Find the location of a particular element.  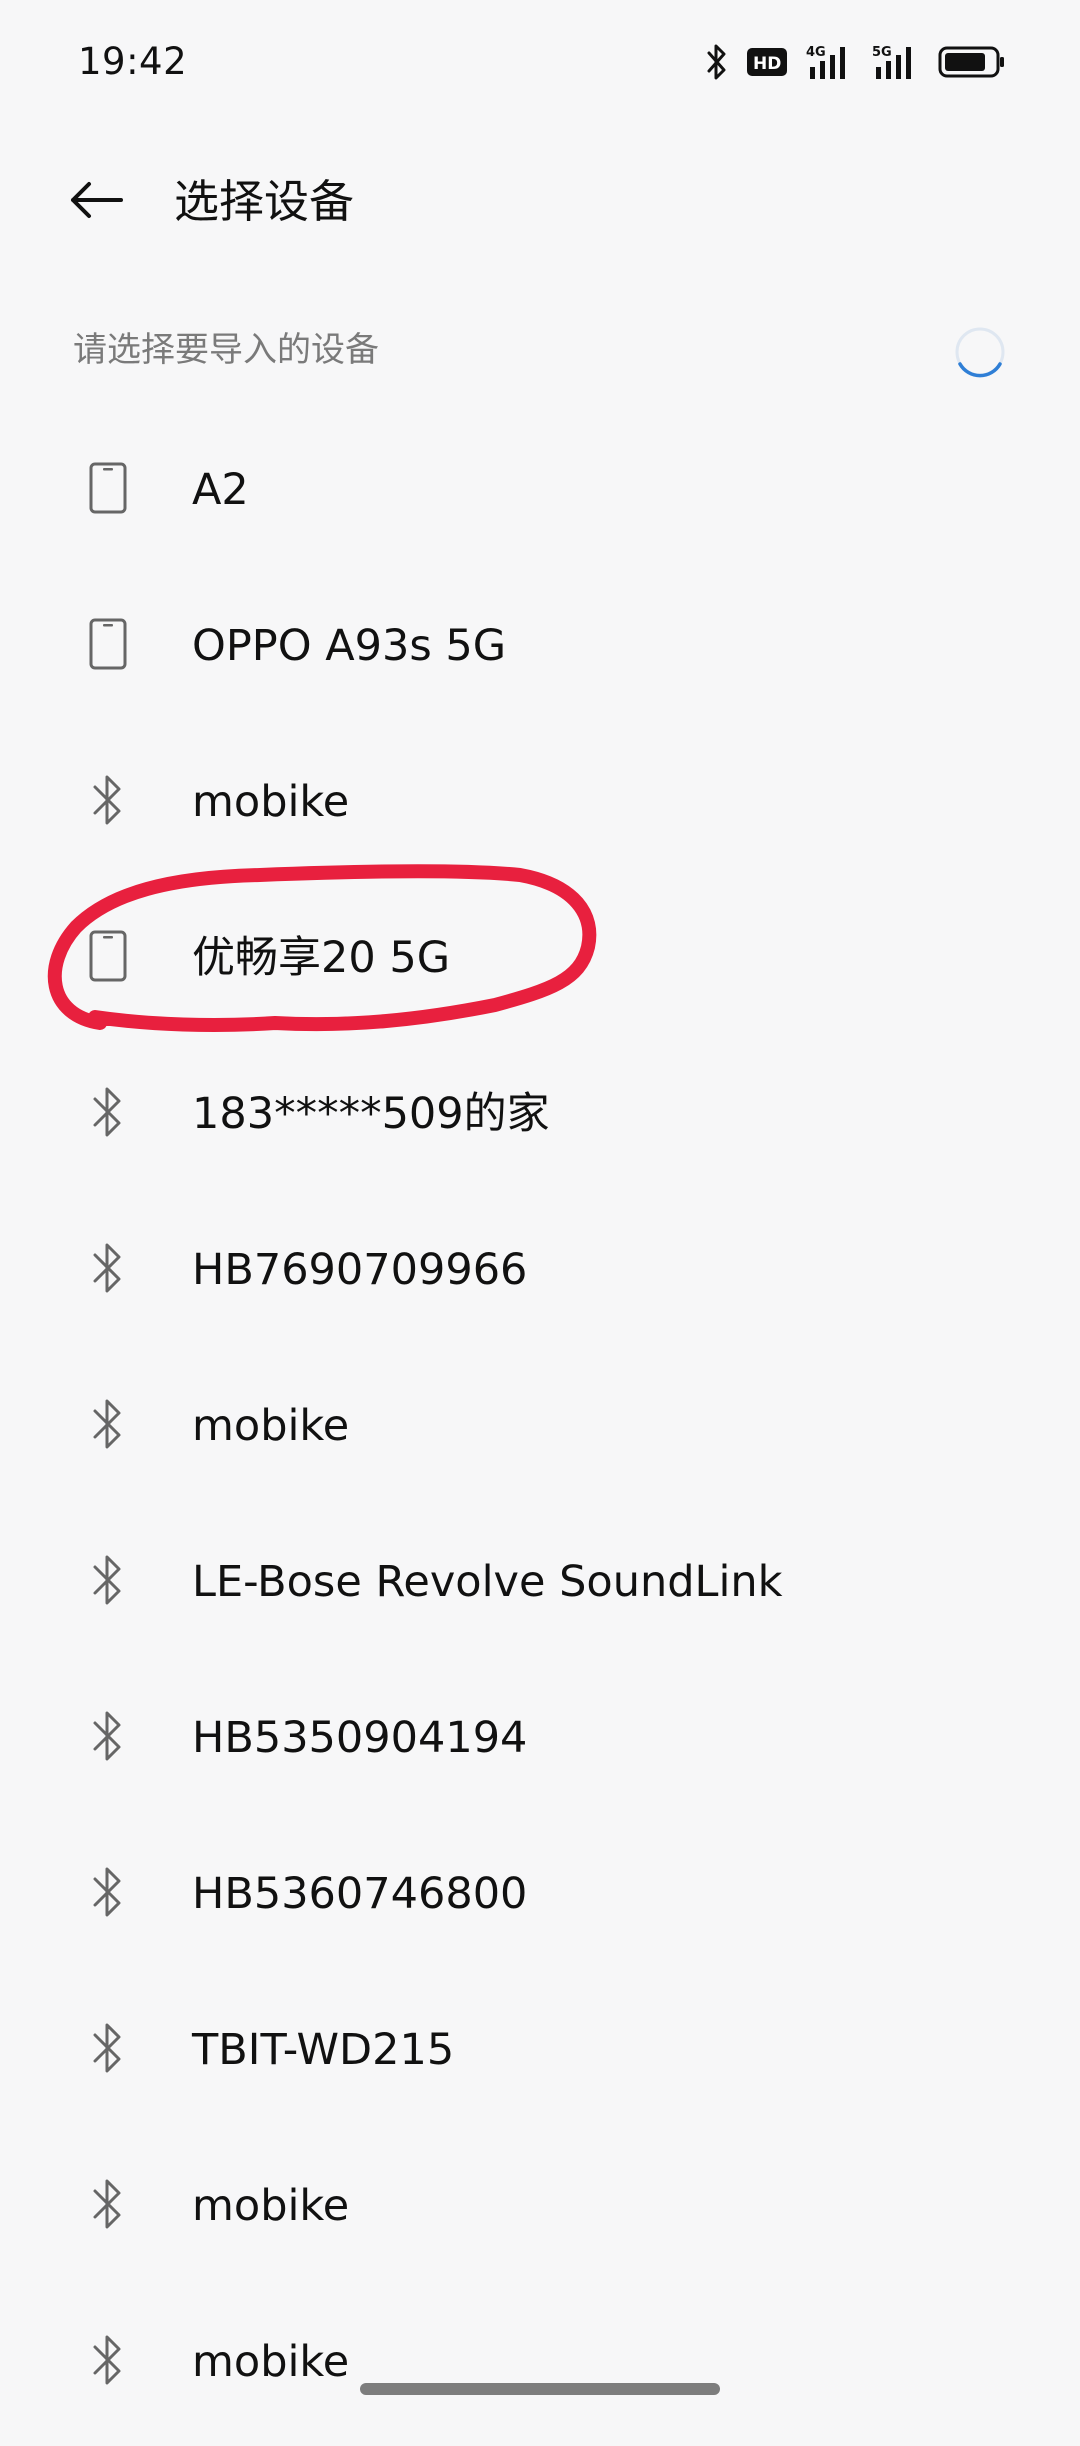

device-item: HB7690709966 is located at coordinates (540, 1276).